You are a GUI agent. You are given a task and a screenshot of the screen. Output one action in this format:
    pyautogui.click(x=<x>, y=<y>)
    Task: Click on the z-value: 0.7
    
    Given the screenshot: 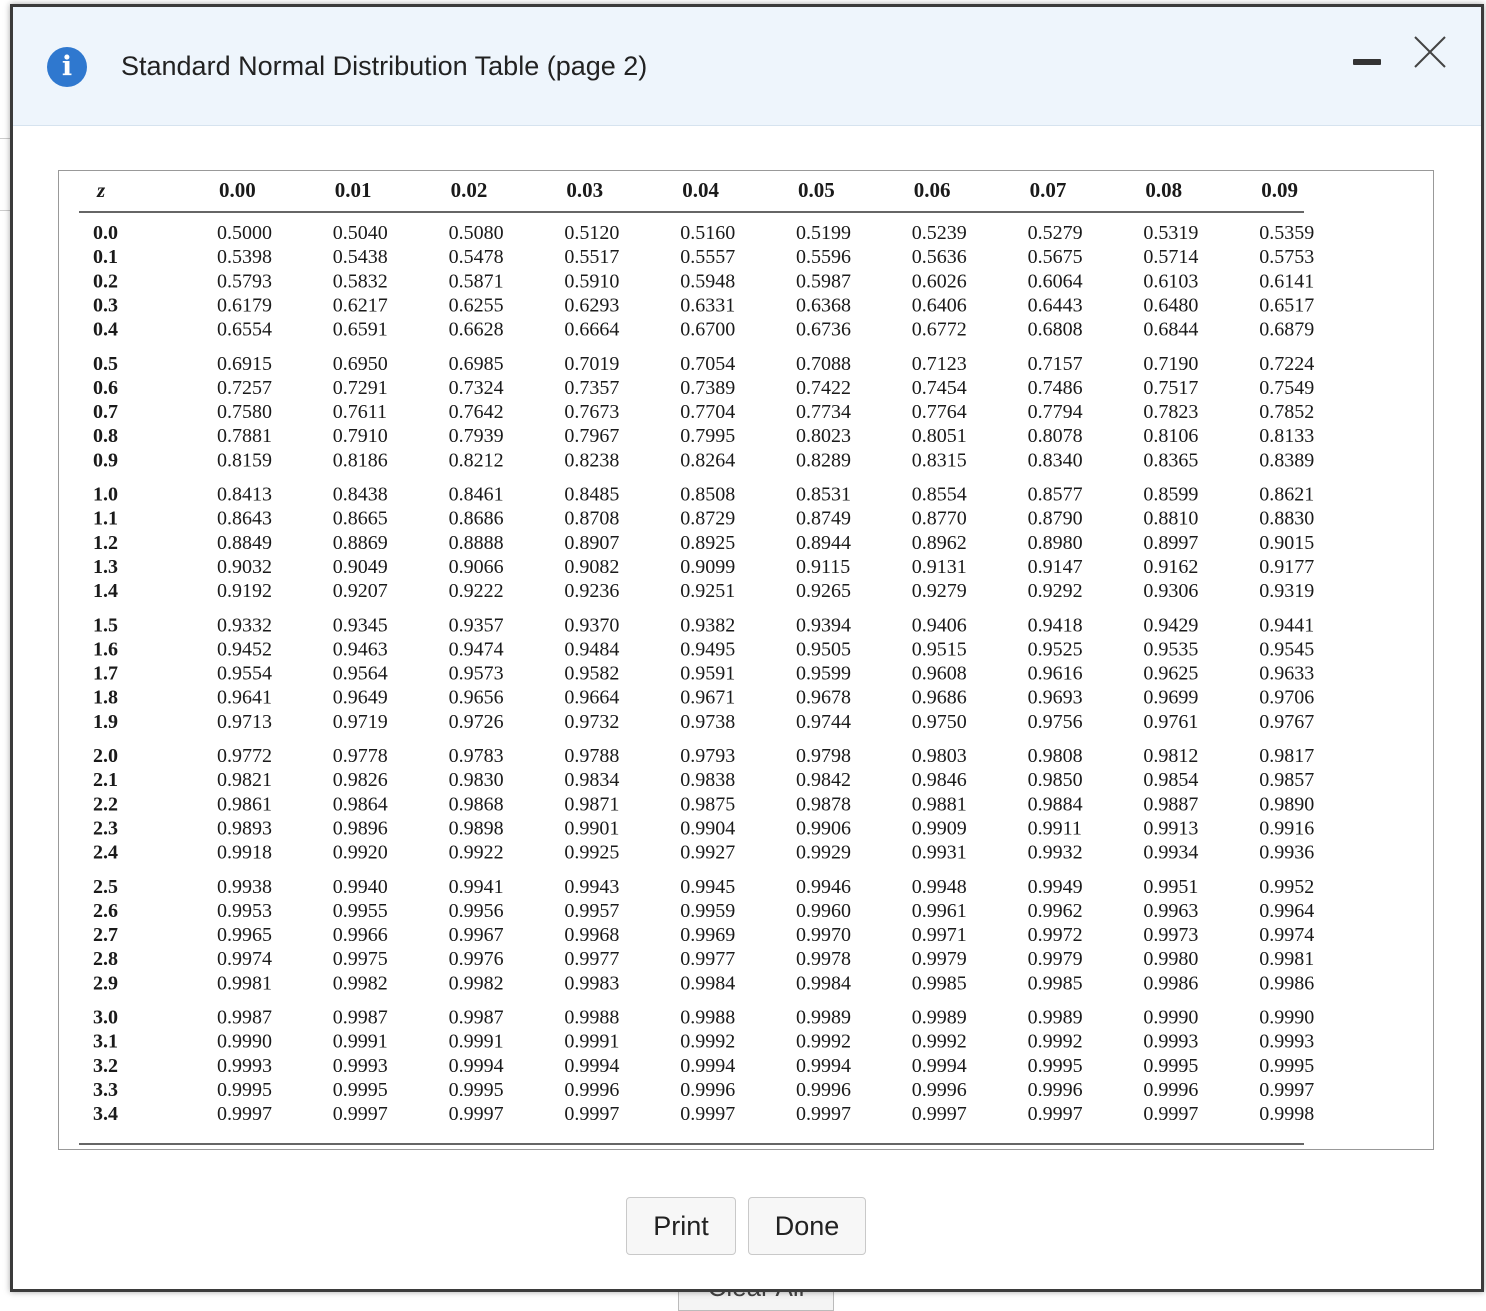 What is the action you would take?
    pyautogui.click(x=105, y=412)
    